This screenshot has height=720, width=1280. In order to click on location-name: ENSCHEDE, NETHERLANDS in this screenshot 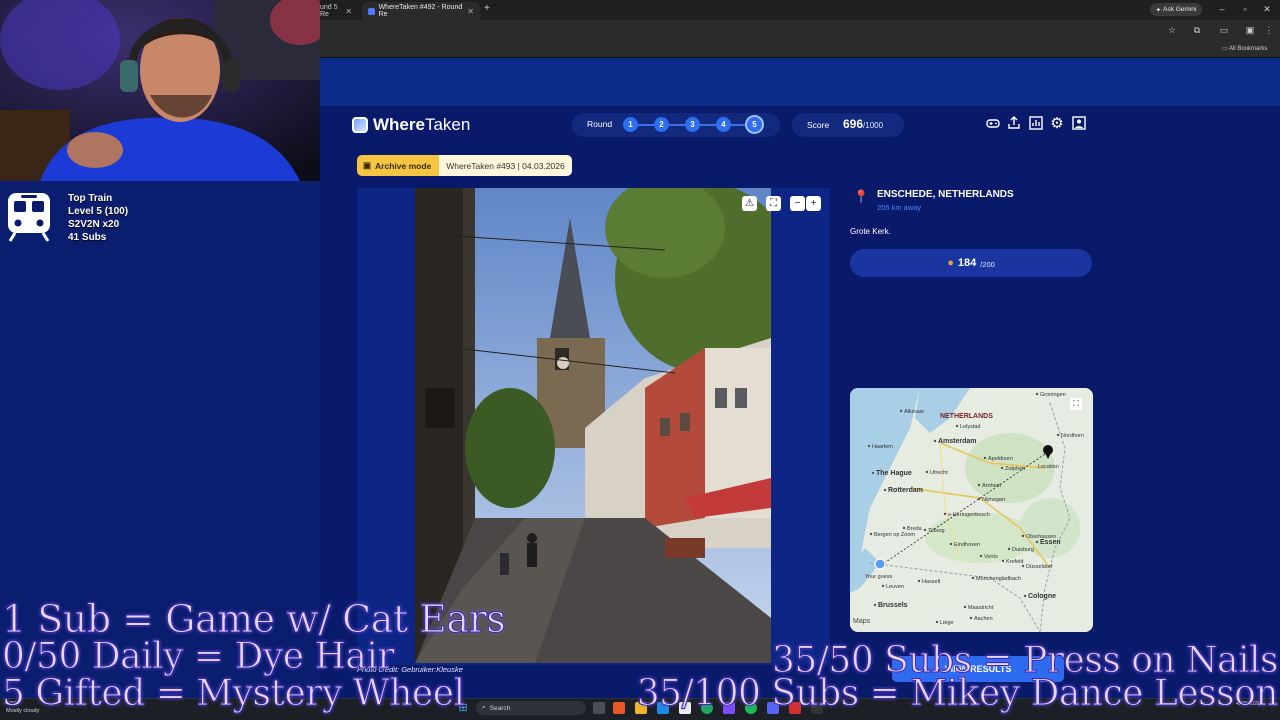, I will do `click(945, 194)`.